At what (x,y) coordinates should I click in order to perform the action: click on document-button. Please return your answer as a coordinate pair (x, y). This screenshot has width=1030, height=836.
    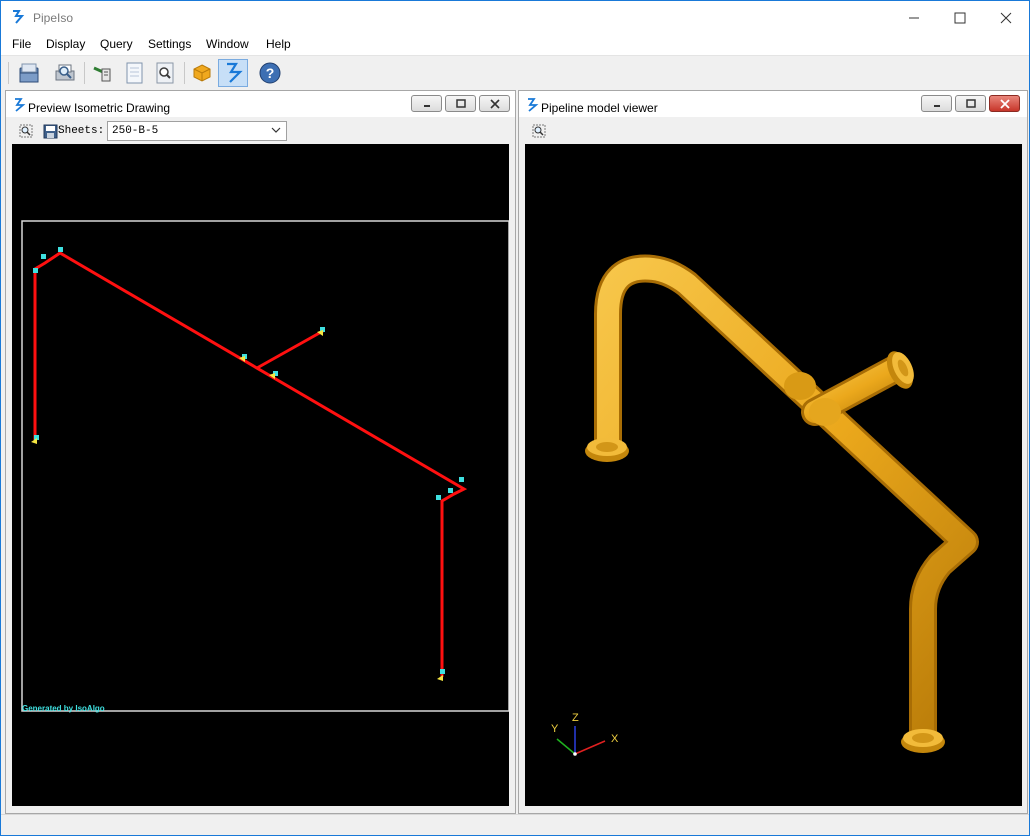
    Looking at the image, I should click on (134, 73).